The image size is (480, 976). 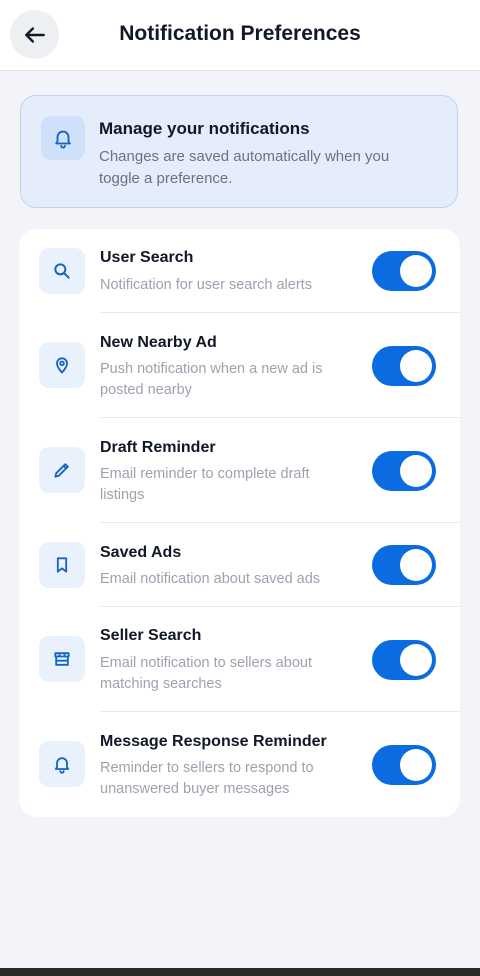 I want to click on row-title: Saved Ads, so click(x=141, y=552).